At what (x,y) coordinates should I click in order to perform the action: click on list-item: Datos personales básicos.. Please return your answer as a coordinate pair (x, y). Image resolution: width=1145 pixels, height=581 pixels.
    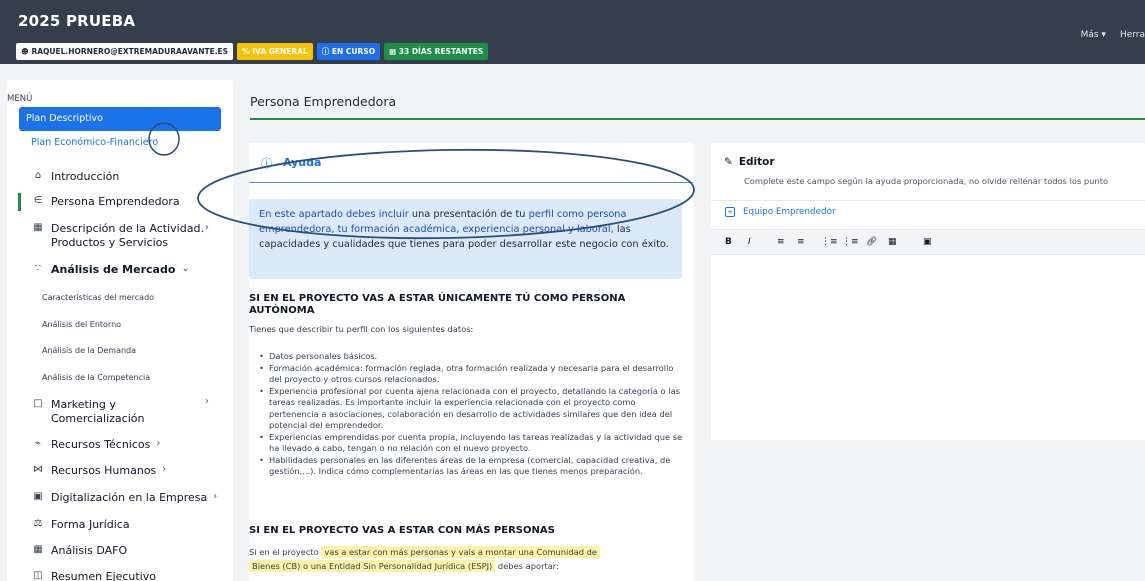
    Looking at the image, I should click on (471, 357).